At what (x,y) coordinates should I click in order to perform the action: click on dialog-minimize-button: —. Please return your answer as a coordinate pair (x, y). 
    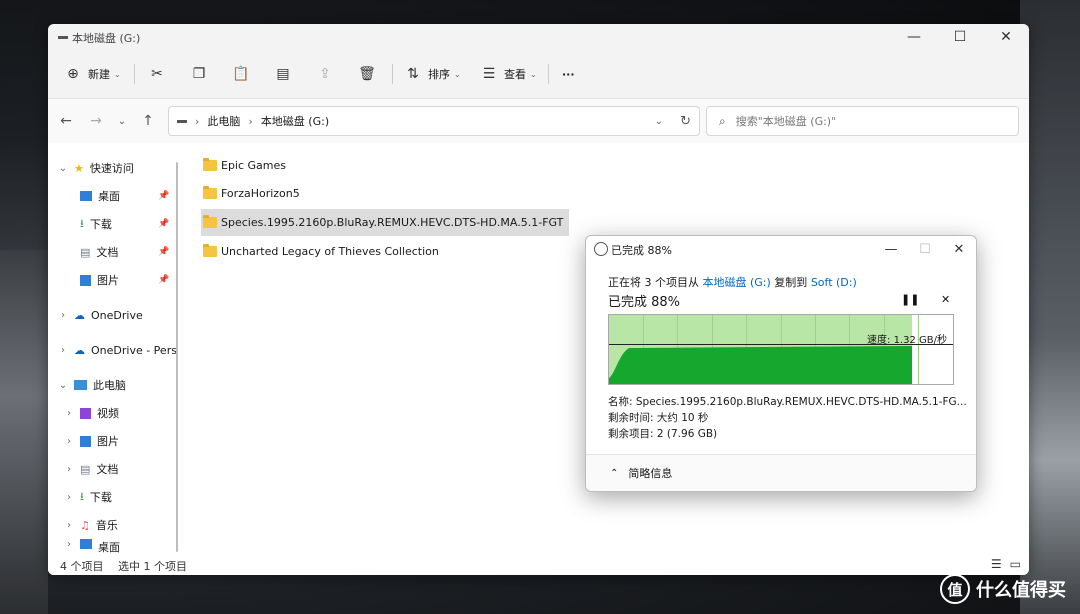
    Looking at the image, I should click on (891, 249).